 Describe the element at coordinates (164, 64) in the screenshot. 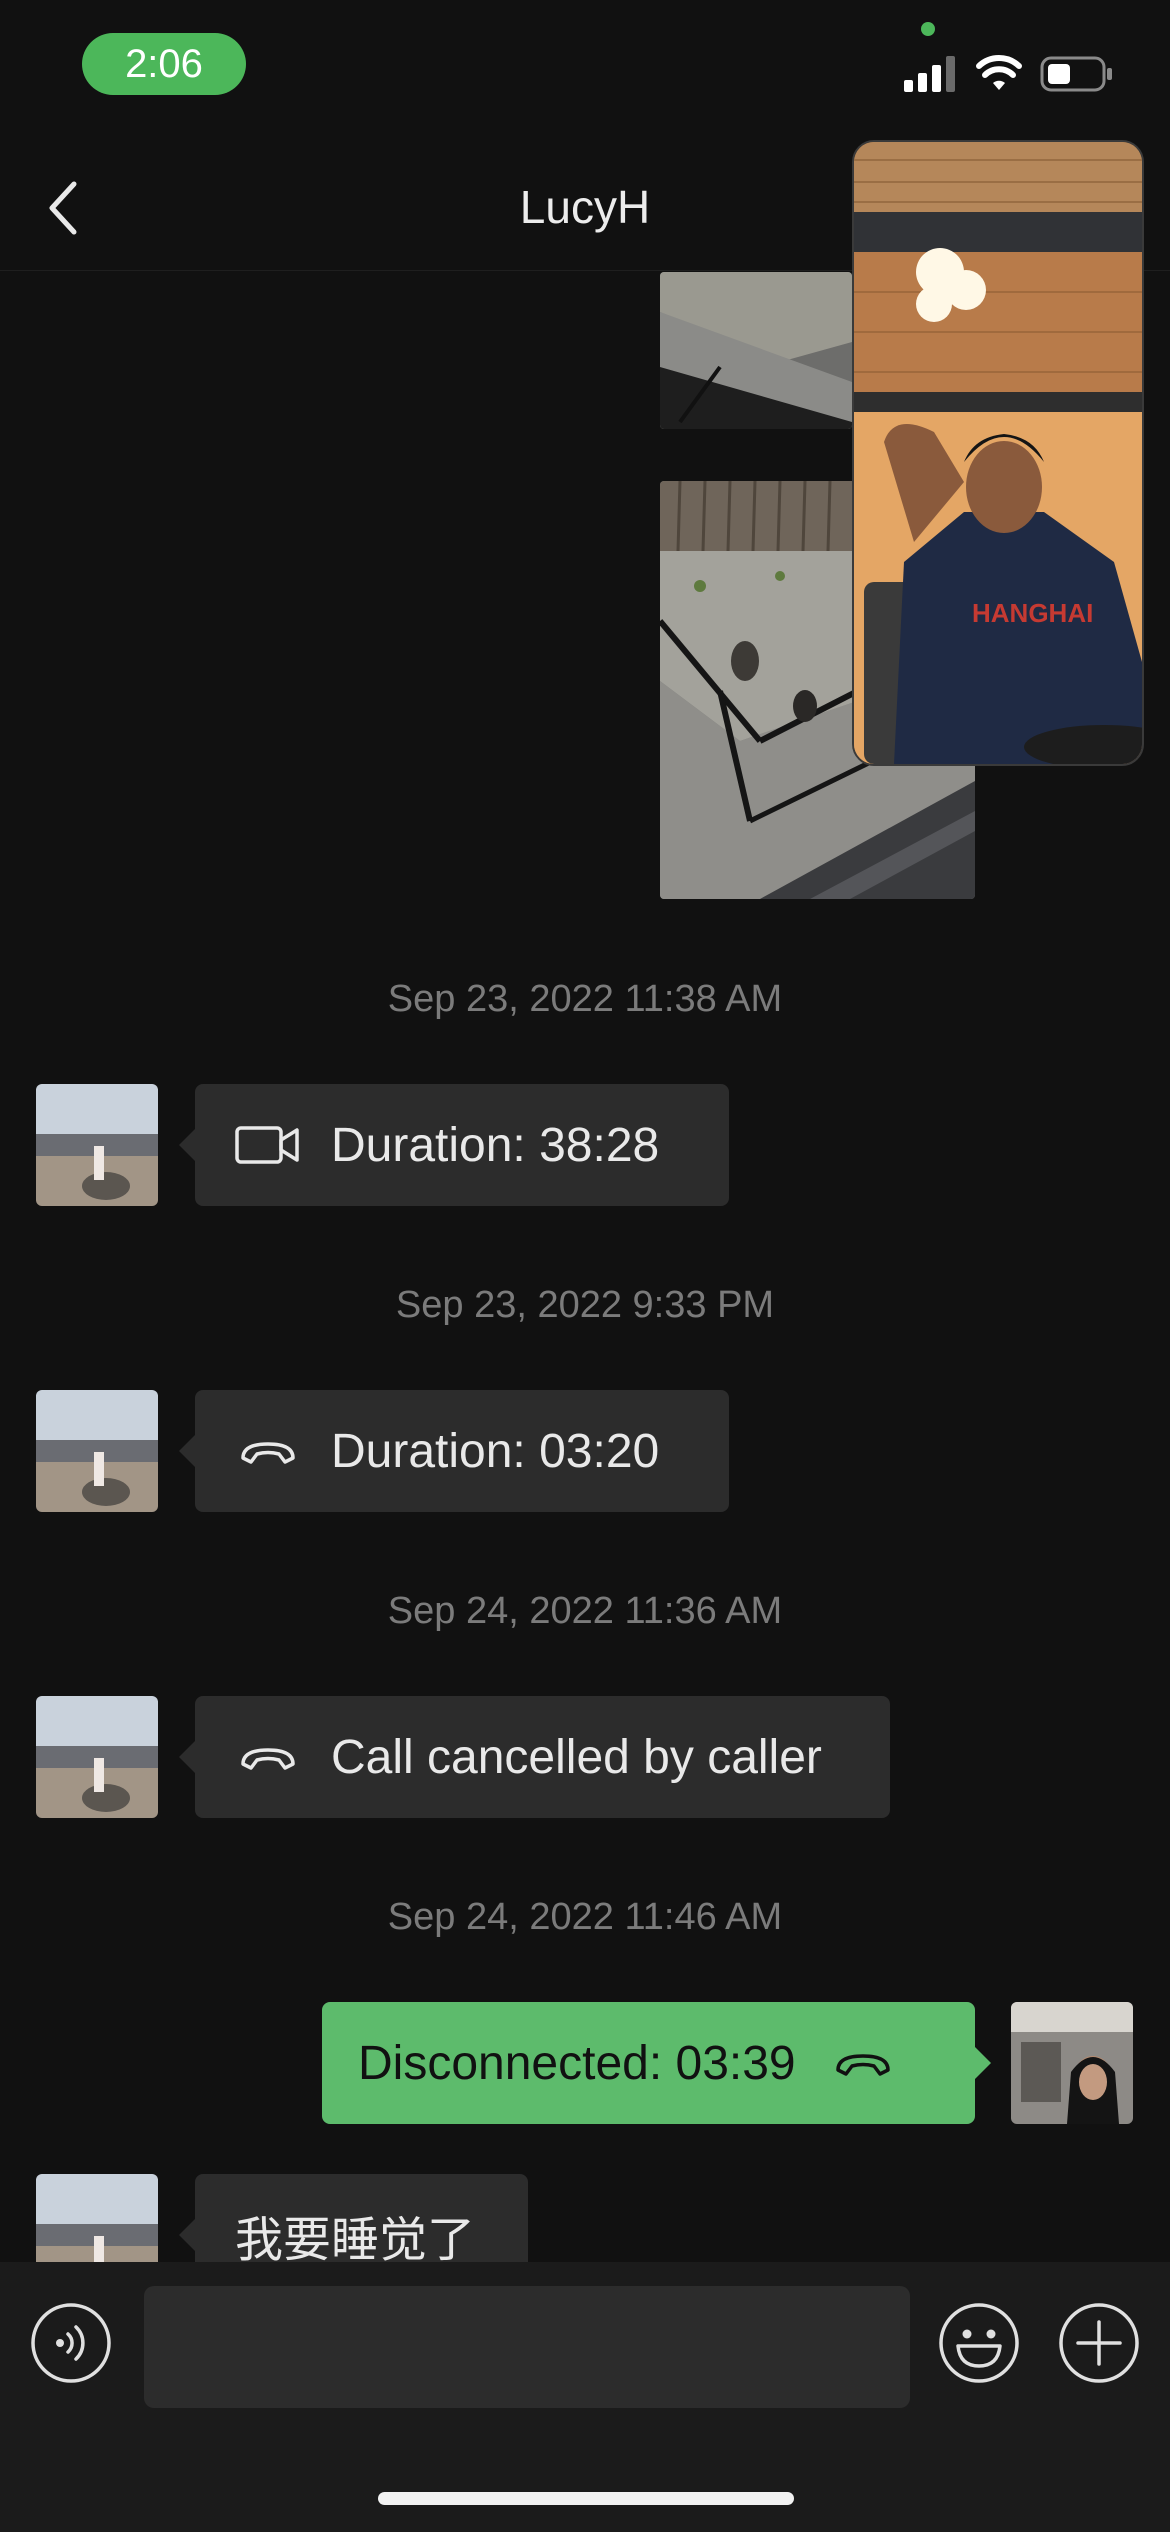

I see `status-time: 2:06` at that location.